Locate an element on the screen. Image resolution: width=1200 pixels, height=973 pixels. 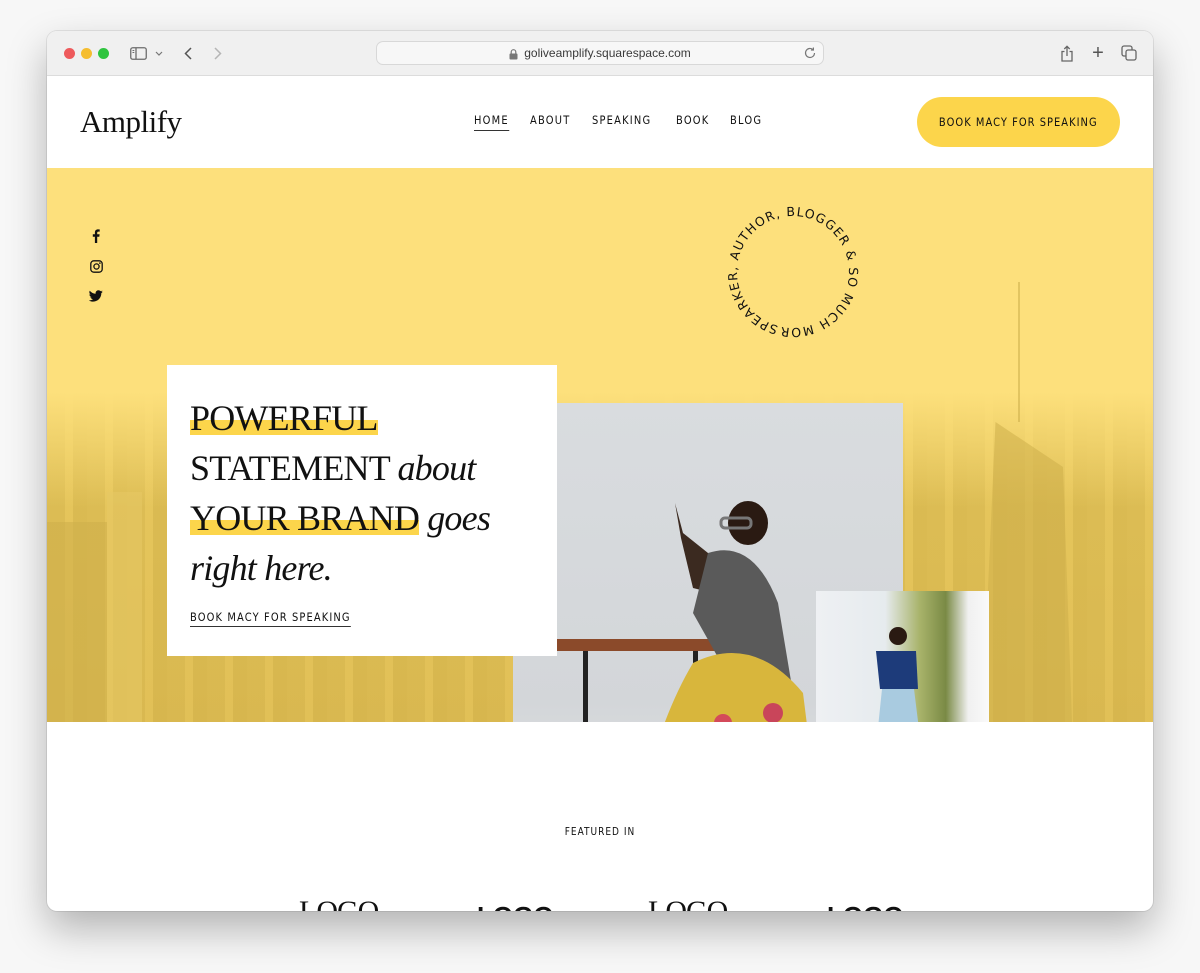
maximize-window-button is located at coordinates (103, 53).